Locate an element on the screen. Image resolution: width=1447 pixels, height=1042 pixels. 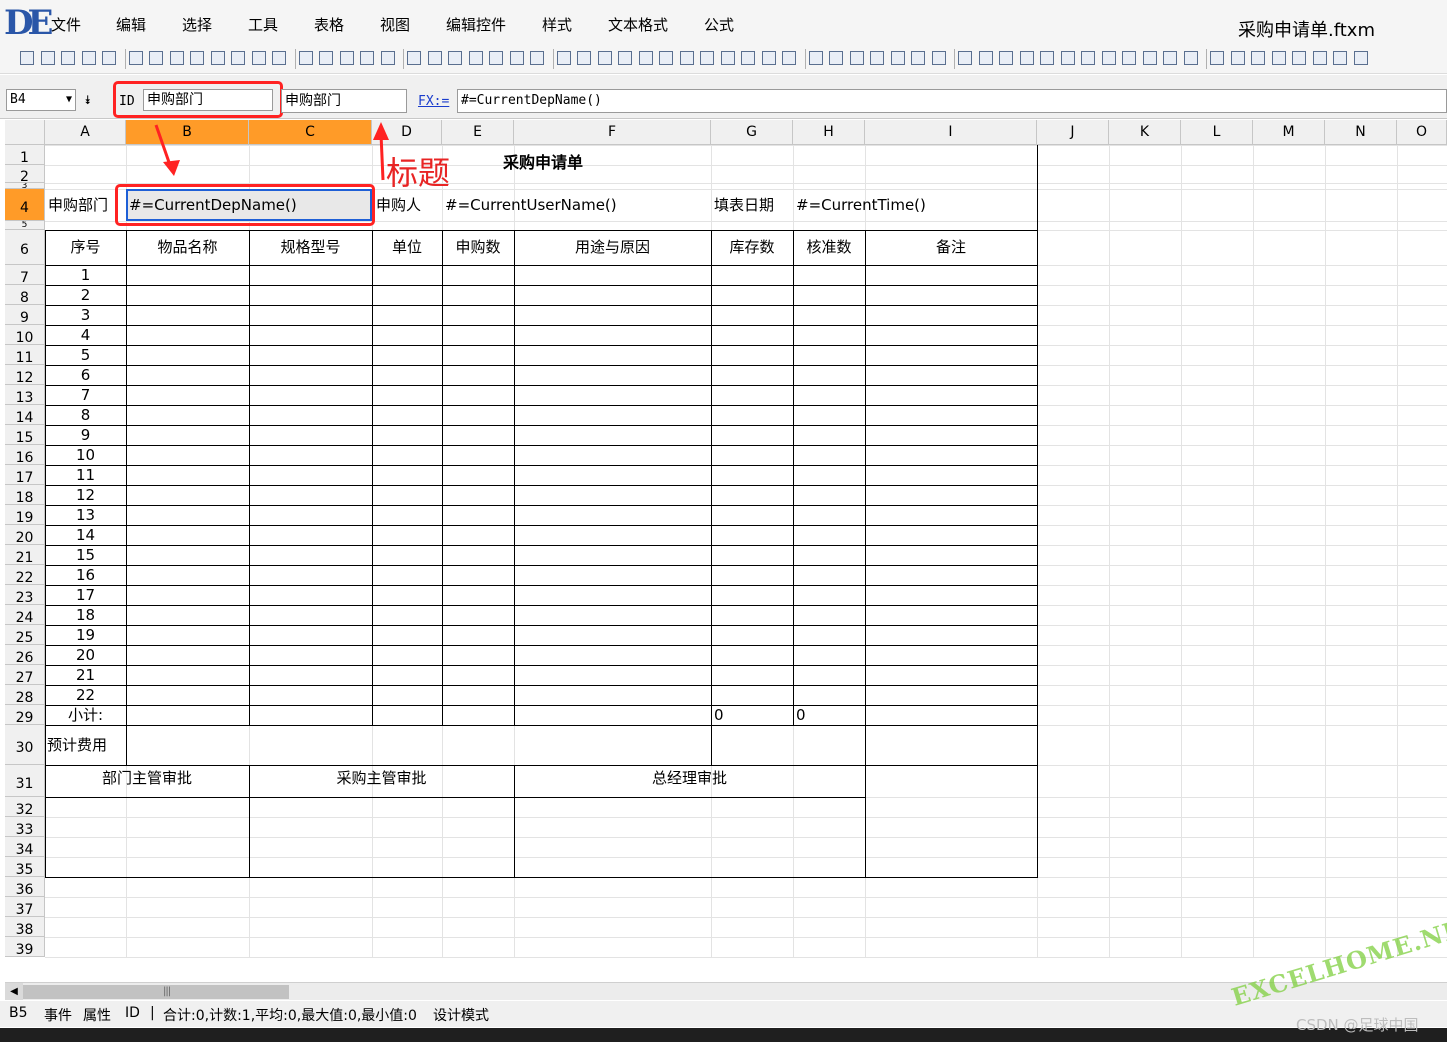
status-properties: 属性 is located at coordinates (97, 1015).